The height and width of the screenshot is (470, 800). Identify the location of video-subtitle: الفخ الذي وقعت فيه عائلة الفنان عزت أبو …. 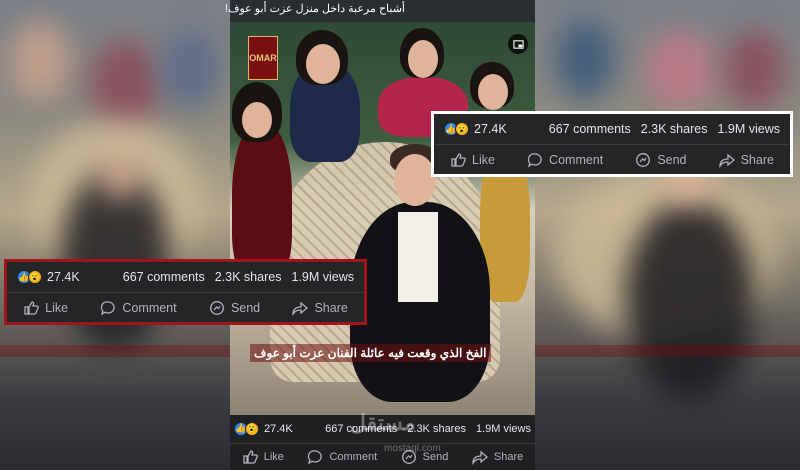
(370, 353).